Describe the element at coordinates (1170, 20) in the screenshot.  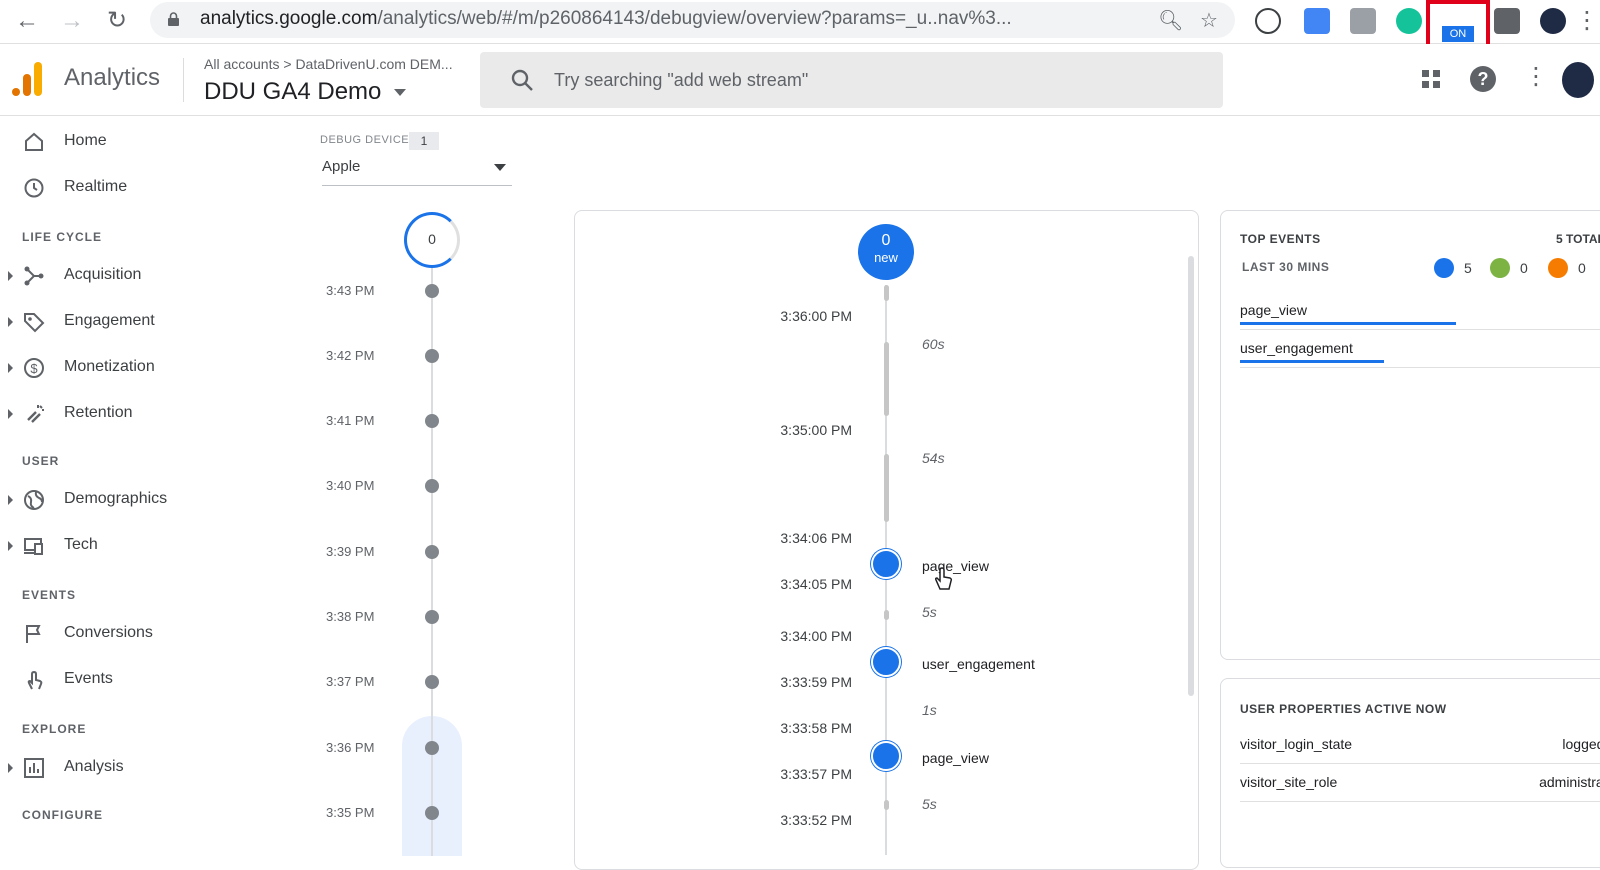
I see `zoom-icon: 🔍︎` at that location.